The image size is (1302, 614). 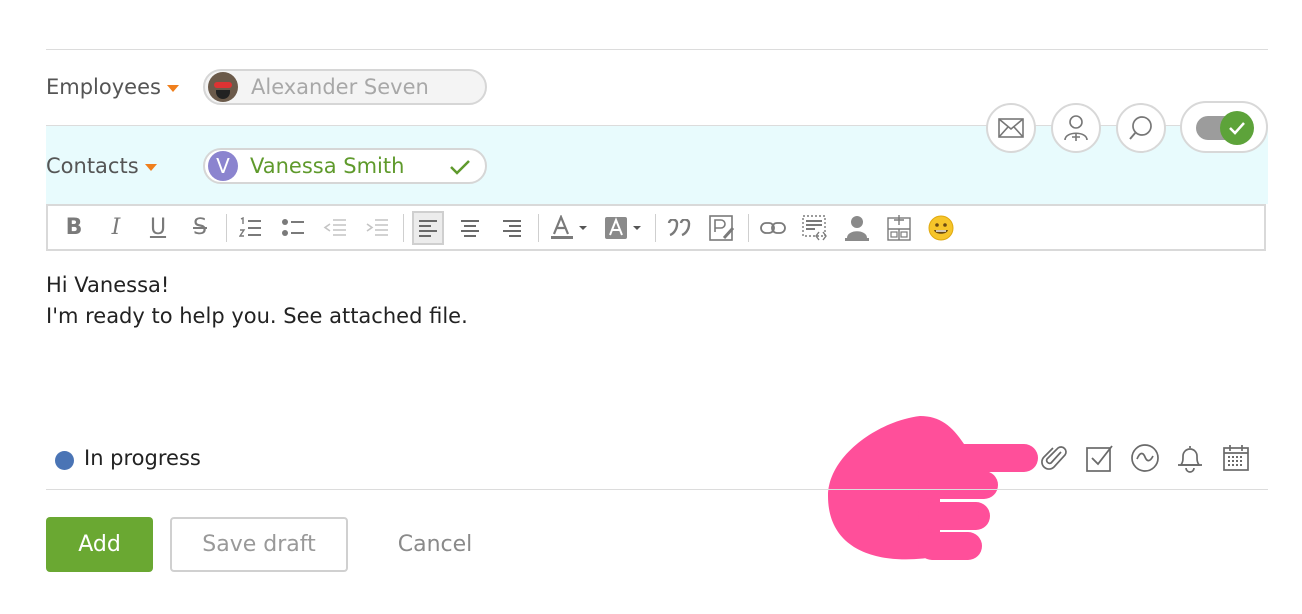 I want to click on checkbox-icon, so click(x=1099, y=458).